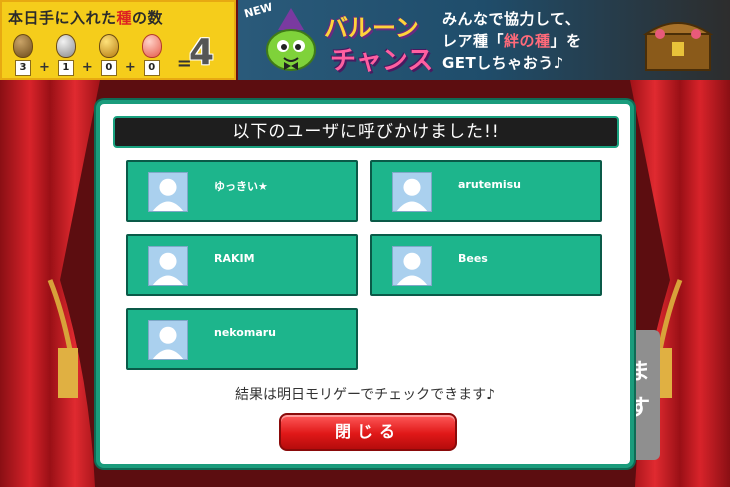  I want to click on seed-count: 1, so click(65, 68).